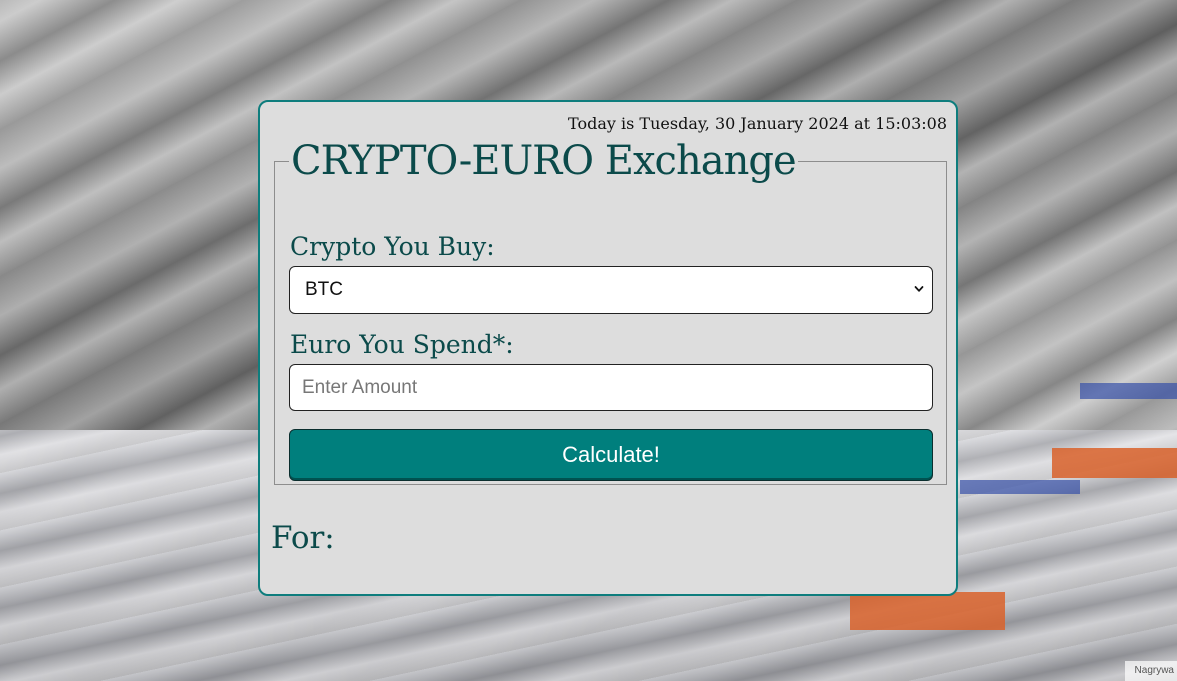  What do you see at coordinates (303, 538) in the screenshot?
I see `result-for-label: For:` at bounding box center [303, 538].